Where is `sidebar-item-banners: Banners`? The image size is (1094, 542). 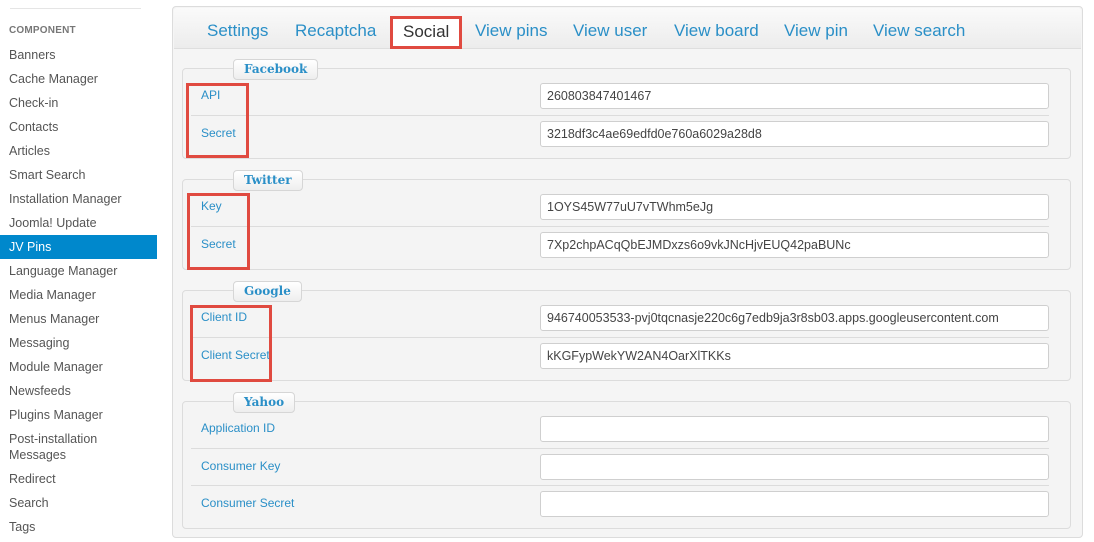
sidebar-item-banners: Banners is located at coordinates (78, 55).